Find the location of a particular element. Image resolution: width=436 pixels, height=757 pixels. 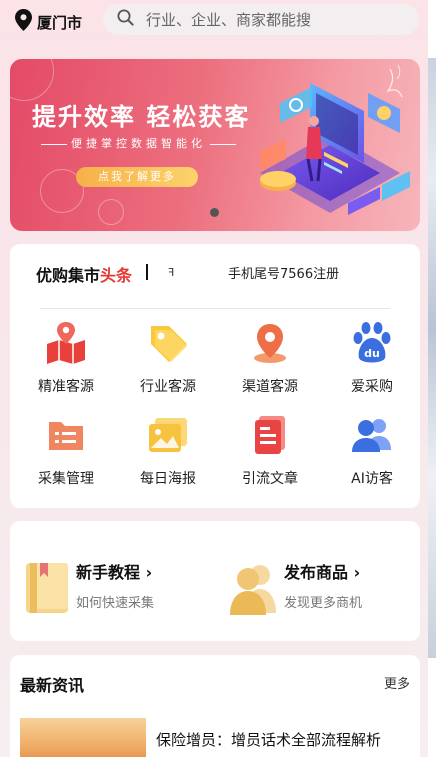

beginner-tutorial-link: 新手教程 › 如何快速采集 is located at coordinates (89, 589).